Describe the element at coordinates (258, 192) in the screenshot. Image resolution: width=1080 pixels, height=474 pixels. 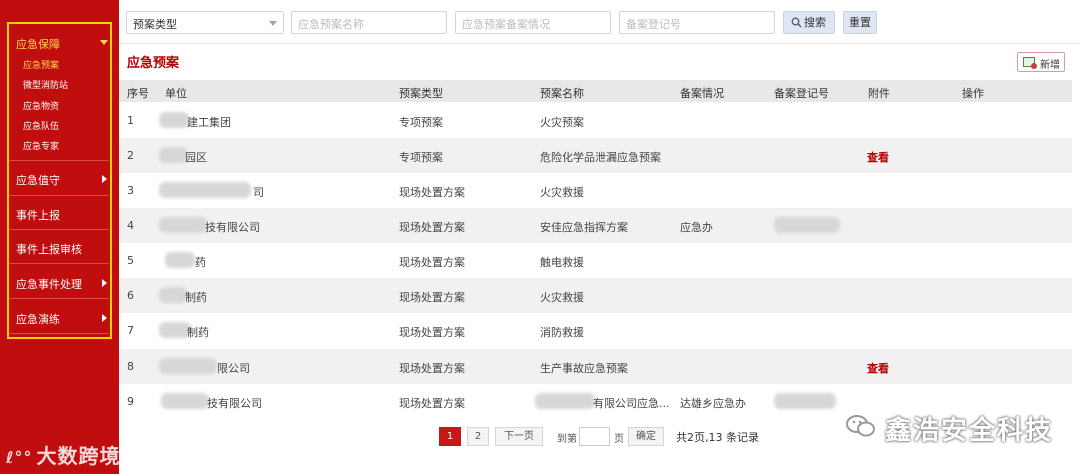
I see `cell-unit: 司` at that location.